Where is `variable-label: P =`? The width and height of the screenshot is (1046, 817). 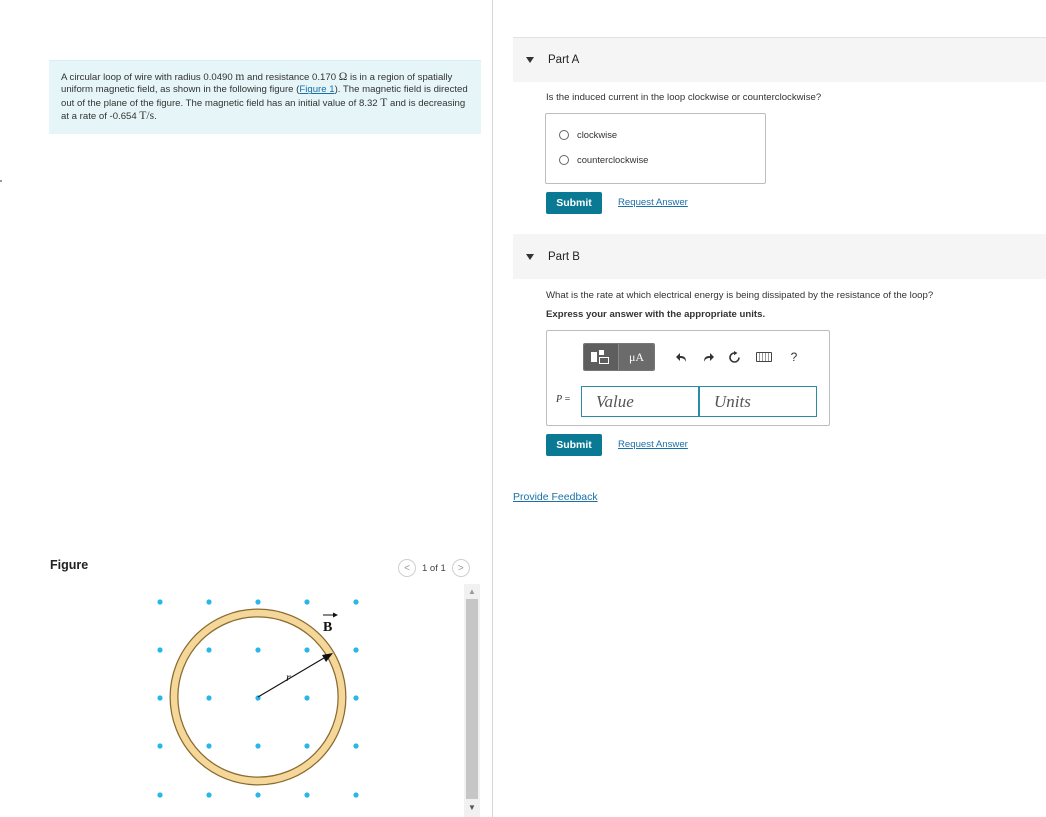 variable-label: P = is located at coordinates (563, 399).